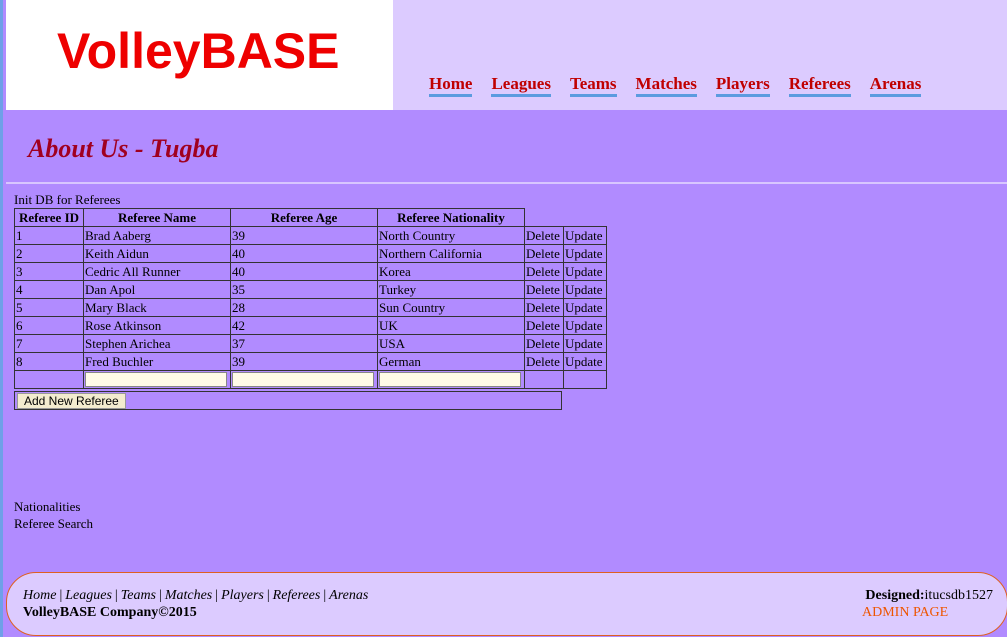 This screenshot has width=1007, height=637. I want to click on cell-nationality: Turkey, so click(451, 289).